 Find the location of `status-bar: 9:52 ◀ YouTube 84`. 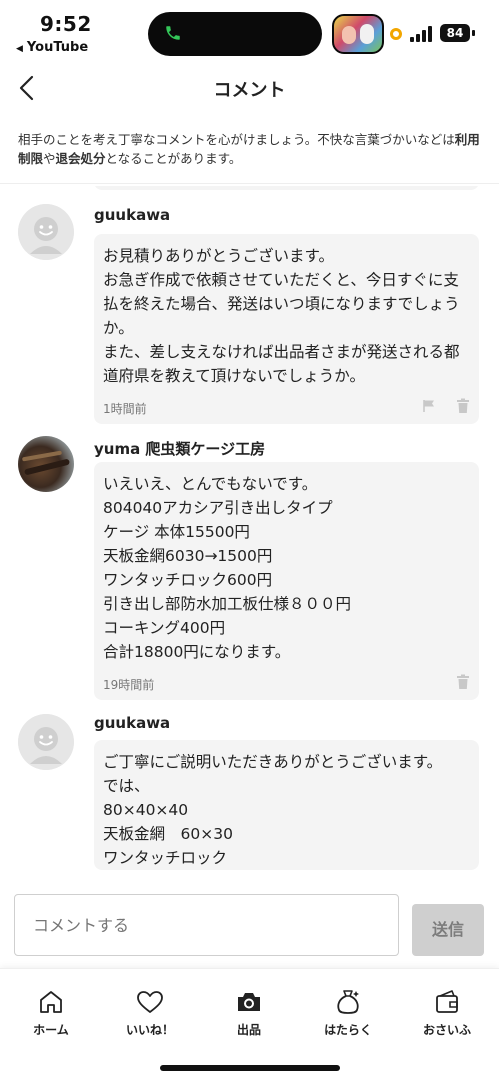

status-bar: 9:52 ◀ YouTube 84 is located at coordinates (249, 31).